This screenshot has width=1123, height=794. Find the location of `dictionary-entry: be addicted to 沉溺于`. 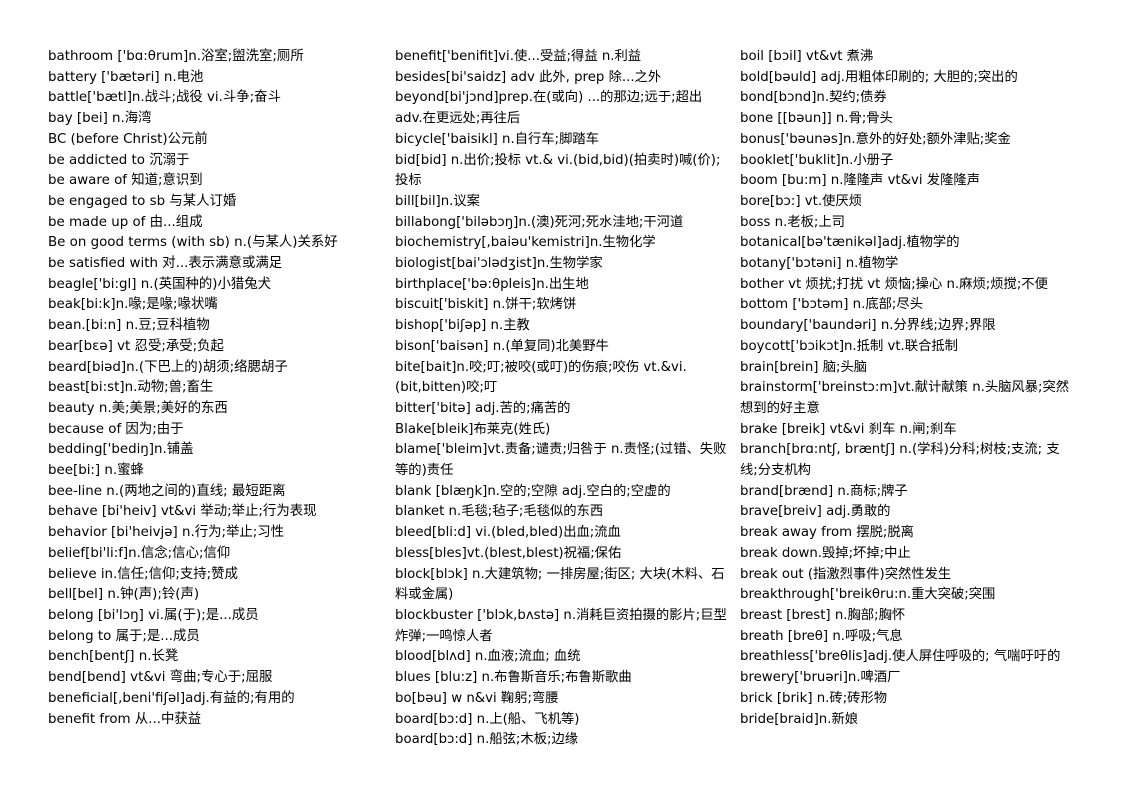

dictionary-entry: be addicted to 沉溺于 is located at coordinates (119, 160).